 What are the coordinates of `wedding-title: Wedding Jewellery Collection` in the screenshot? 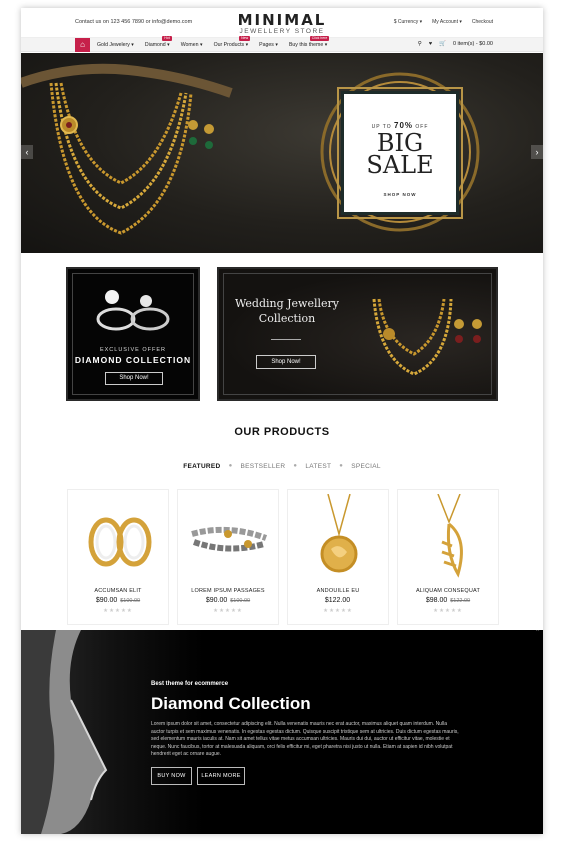 It's located at (287, 311).